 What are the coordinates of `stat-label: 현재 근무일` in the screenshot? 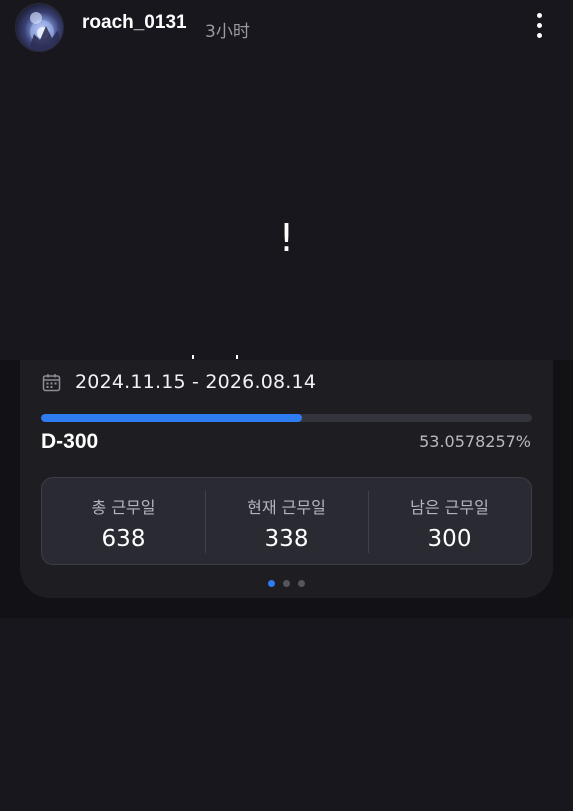 It's located at (286, 507).